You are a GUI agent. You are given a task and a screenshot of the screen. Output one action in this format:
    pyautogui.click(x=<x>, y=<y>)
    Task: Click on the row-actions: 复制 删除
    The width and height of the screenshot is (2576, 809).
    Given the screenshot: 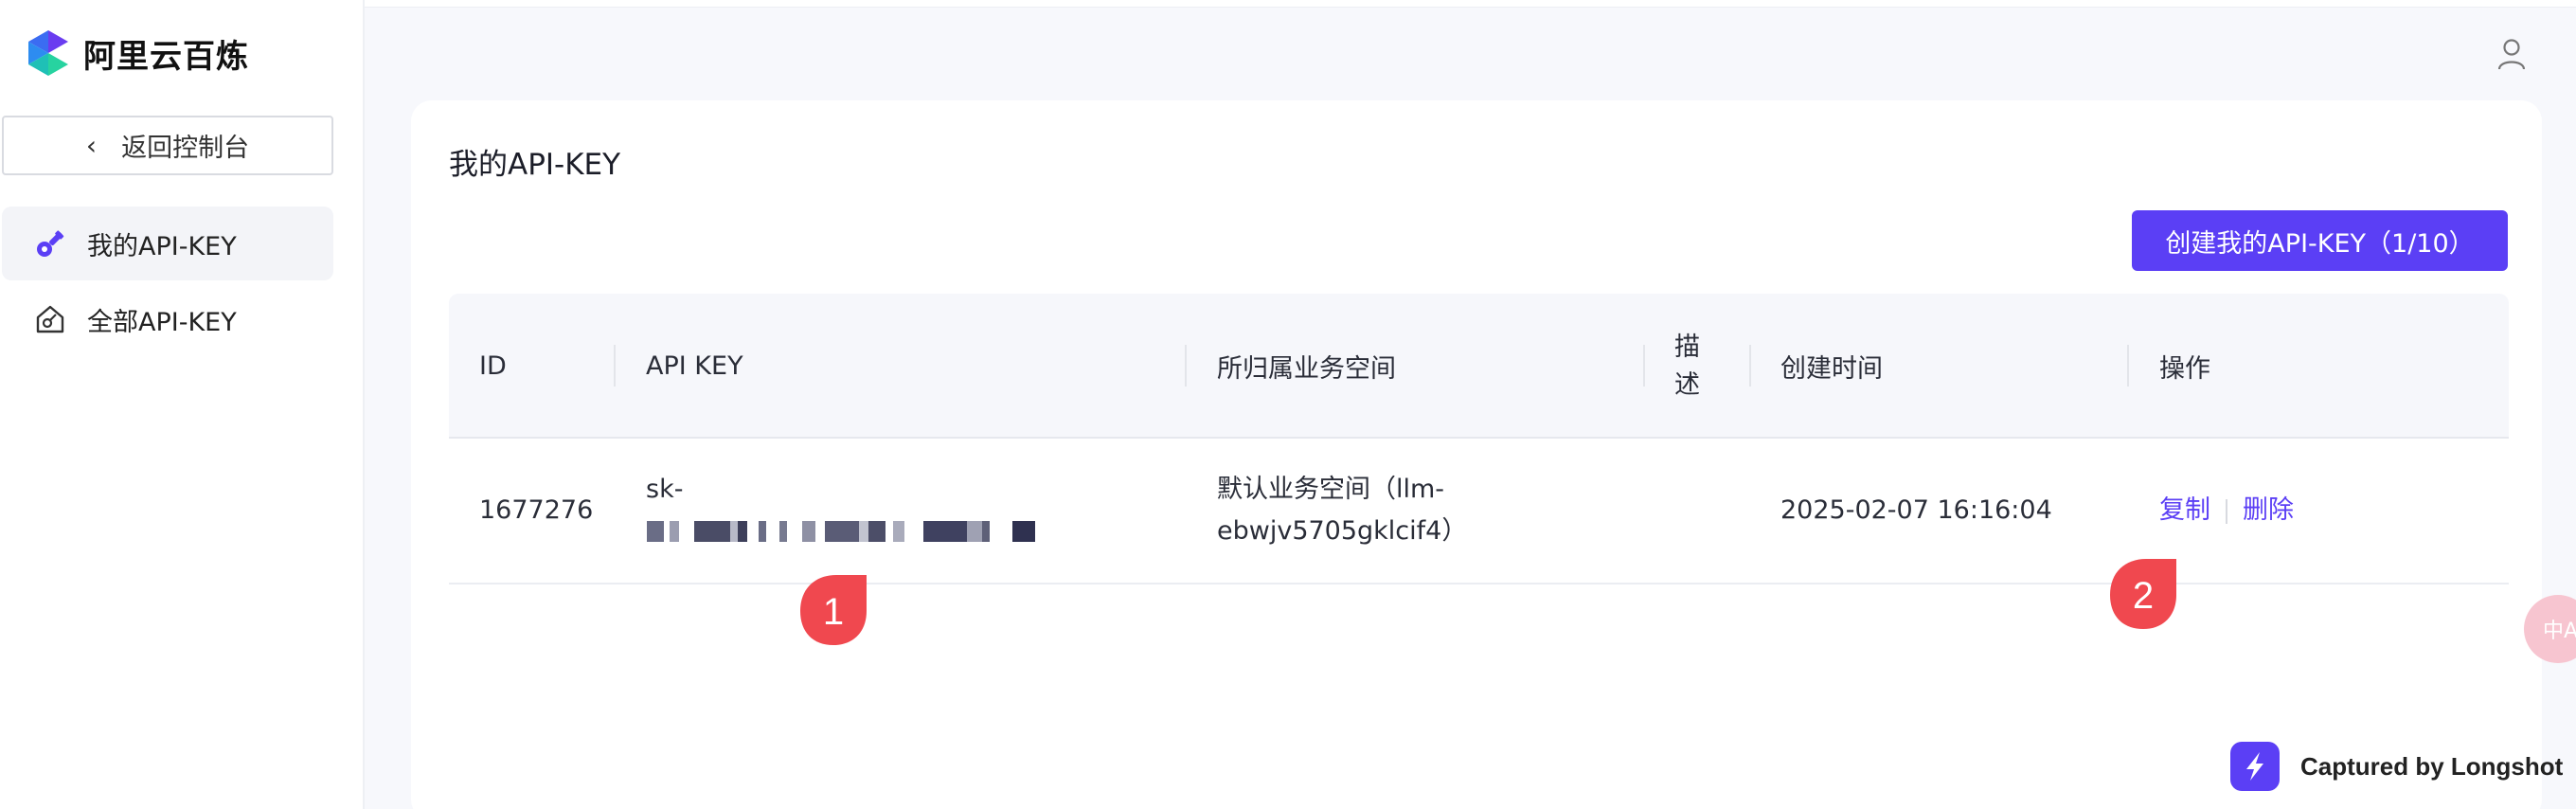 What is the action you would take?
    pyautogui.click(x=2226, y=510)
    